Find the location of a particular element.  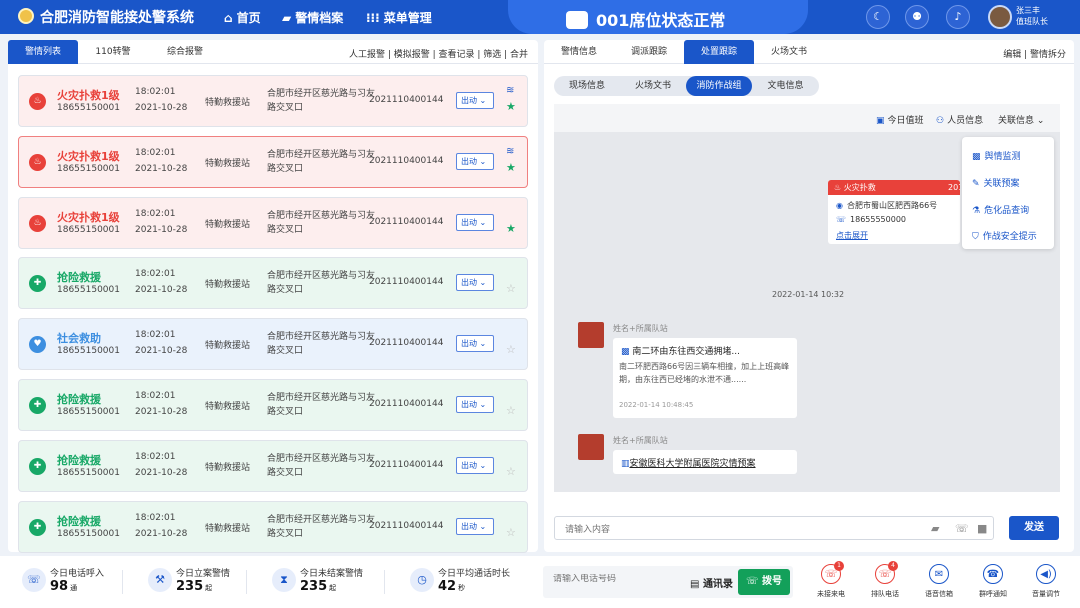

subtab-scene-info: 现场信息 is located at coordinates (587, 86).